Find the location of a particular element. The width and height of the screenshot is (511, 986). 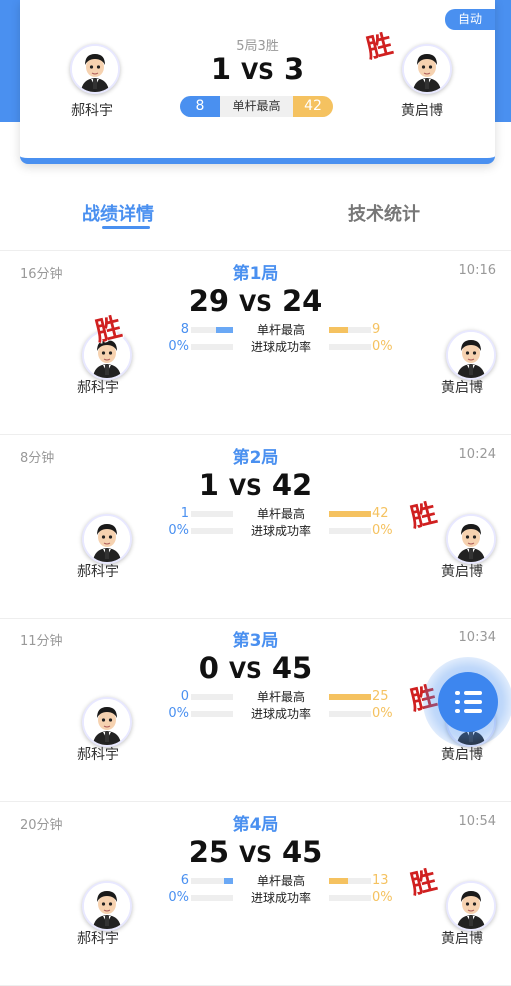

right-player-name: 黄启博 is located at coordinates (422, 111).